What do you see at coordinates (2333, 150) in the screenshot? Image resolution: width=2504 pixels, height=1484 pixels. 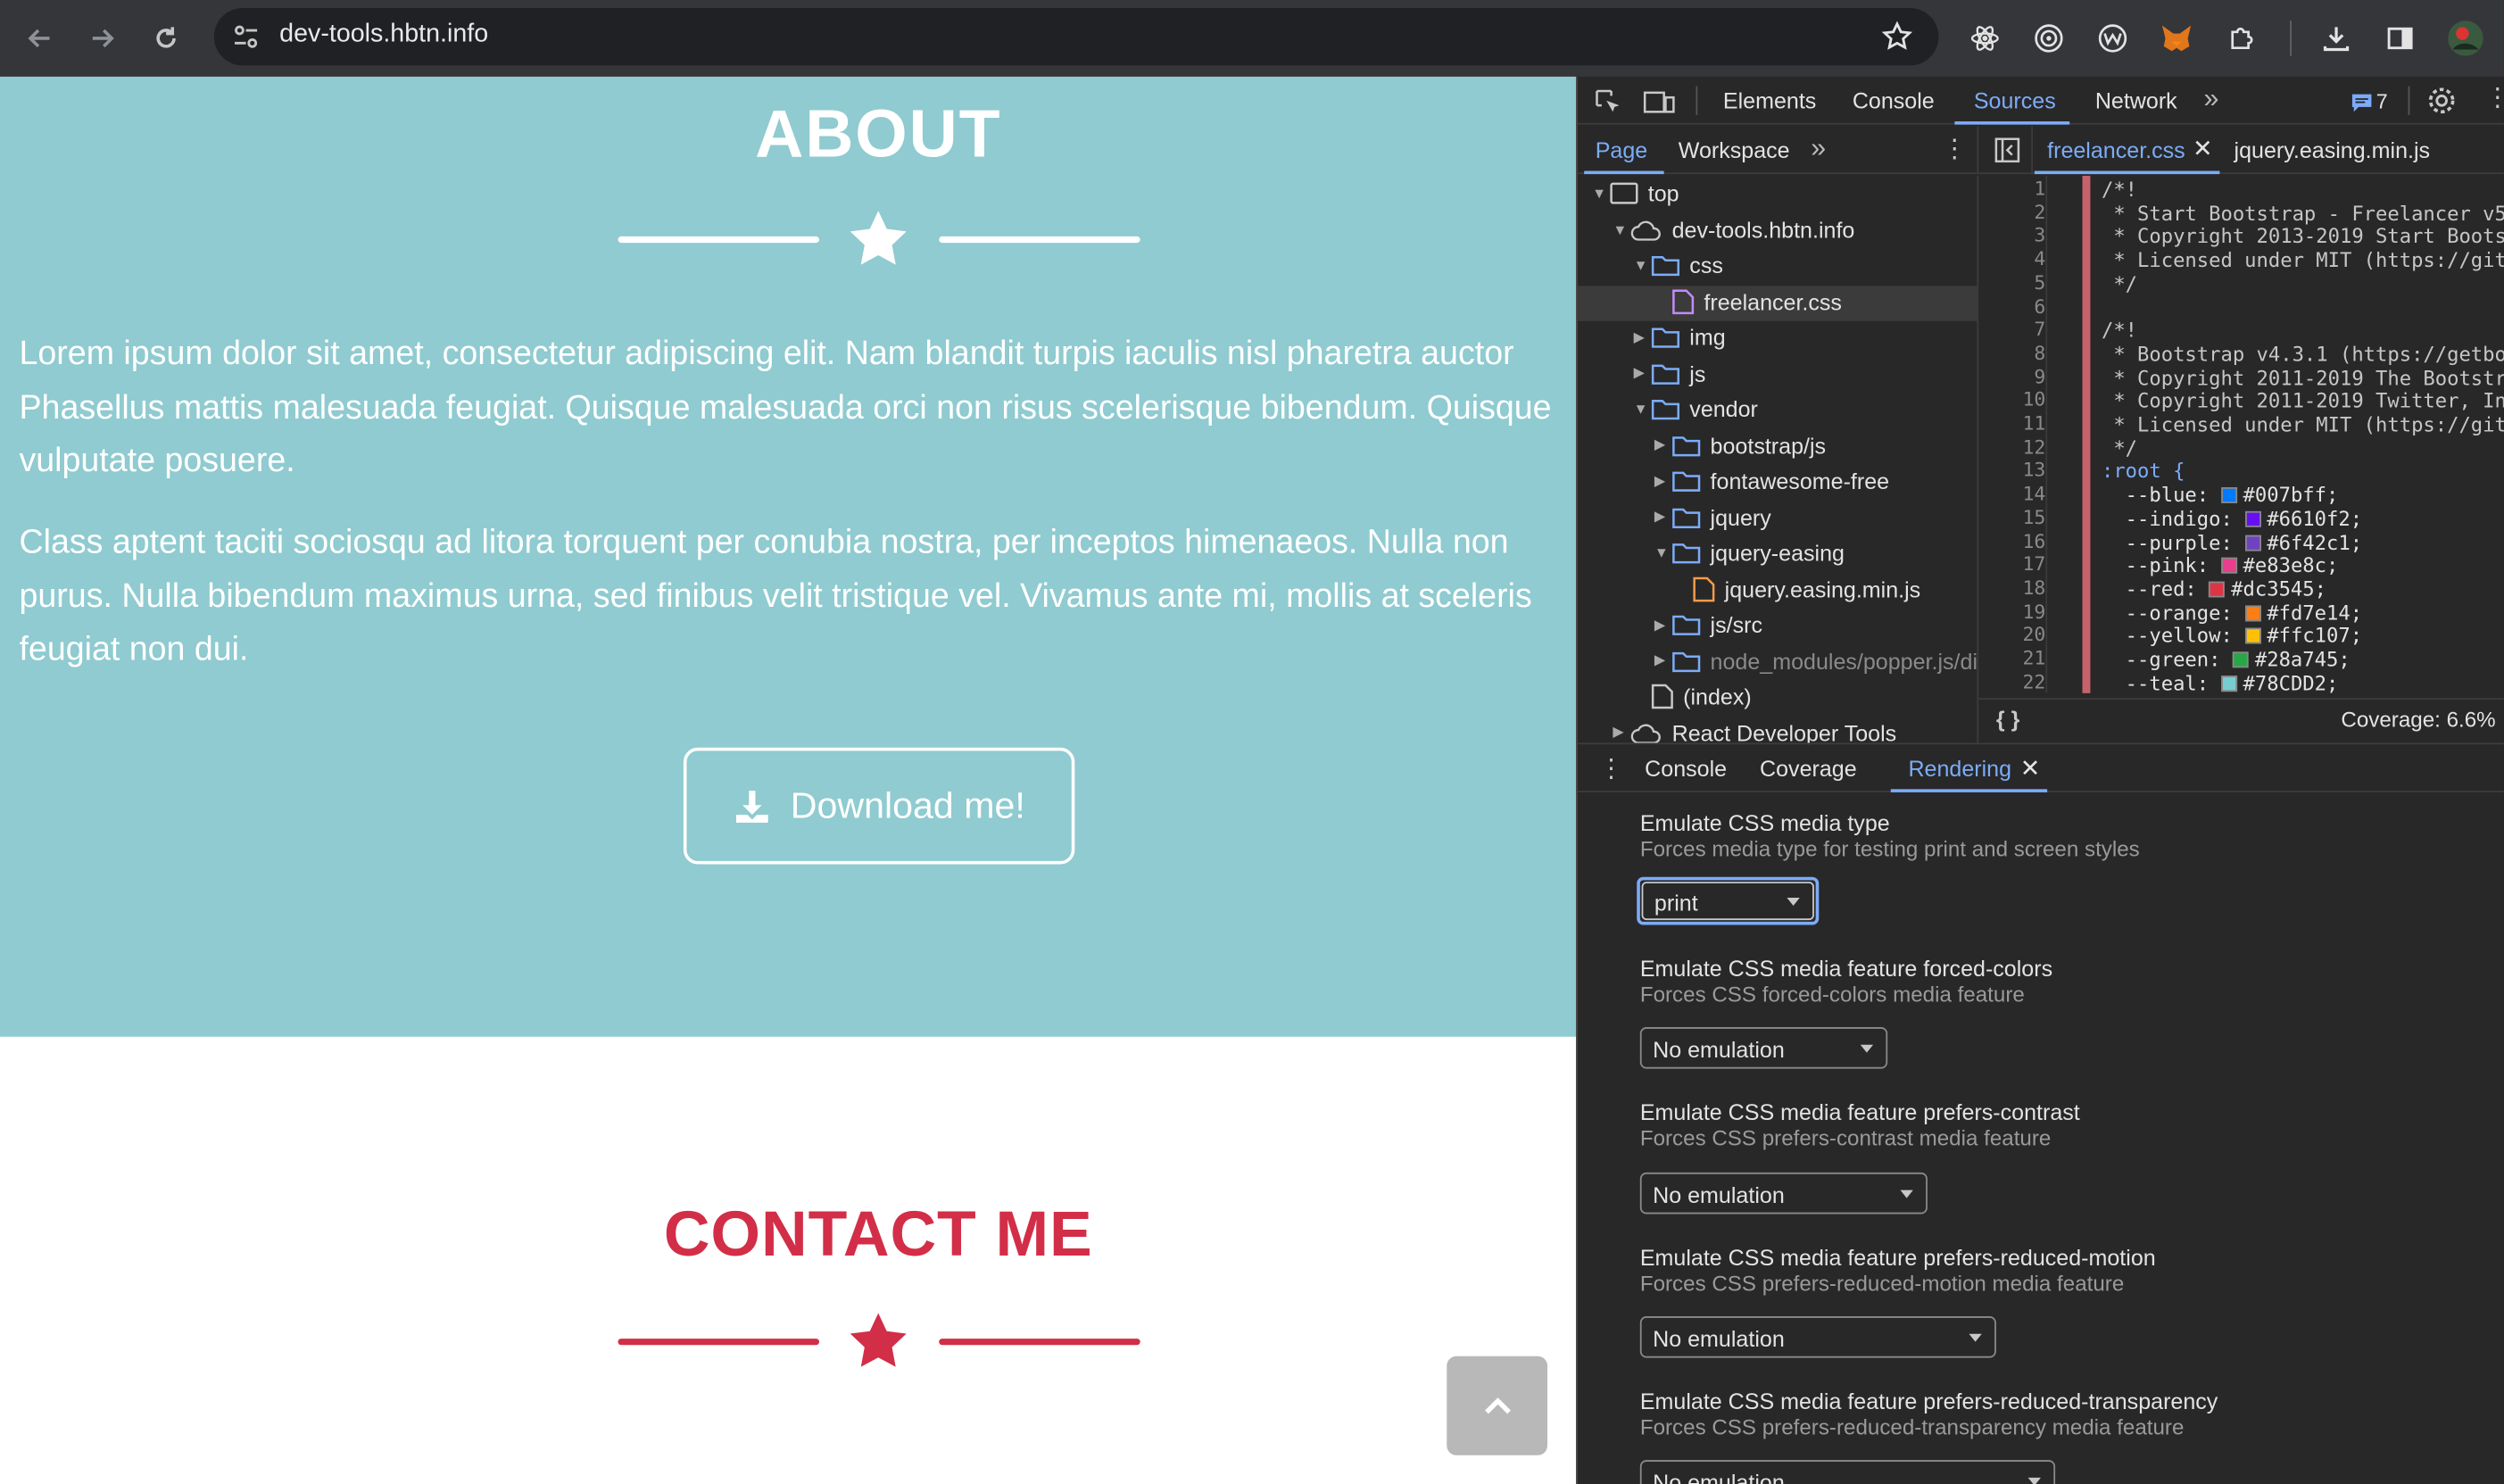 I see `editor-tab-jquery-easing: jquery.easing.min.js` at bounding box center [2333, 150].